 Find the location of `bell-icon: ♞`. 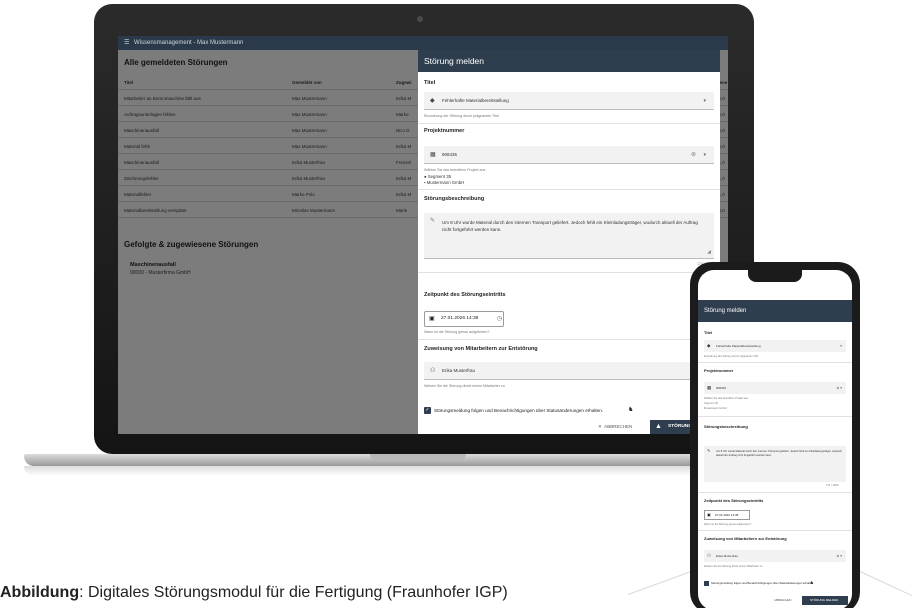

bell-icon: ♞ is located at coordinates (631, 410).